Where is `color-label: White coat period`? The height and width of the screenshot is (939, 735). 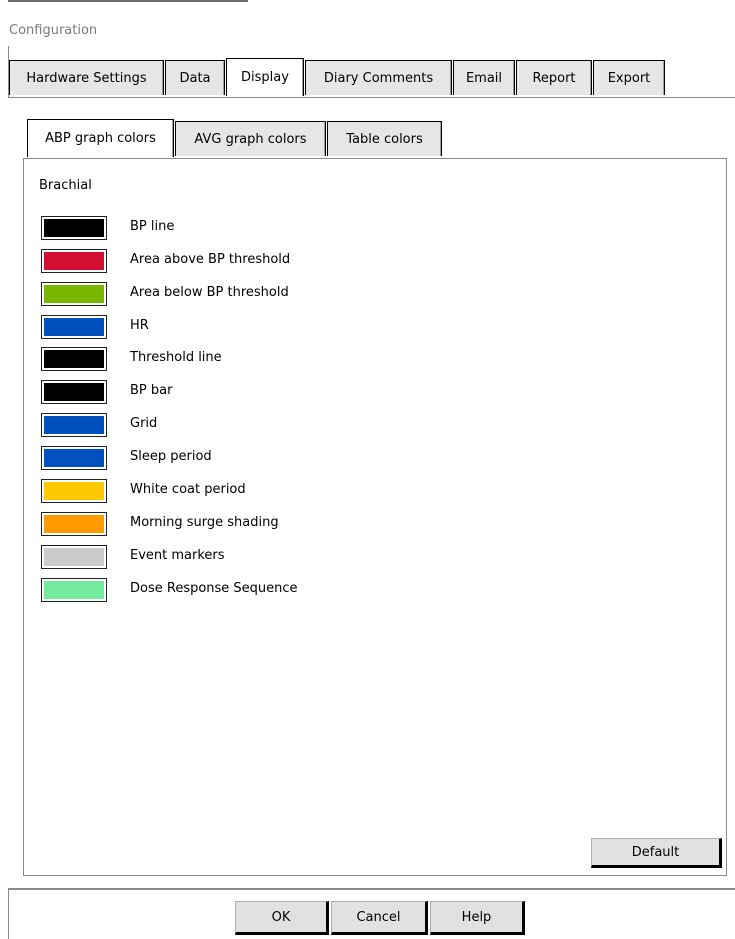 color-label: White coat period is located at coordinates (188, 489).